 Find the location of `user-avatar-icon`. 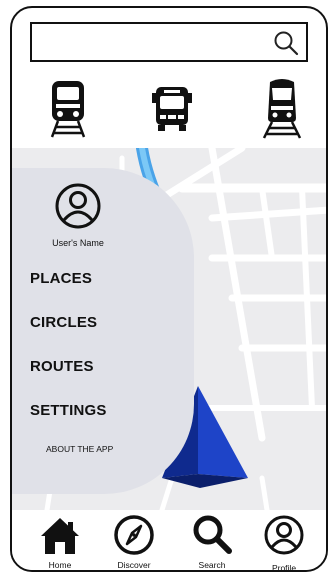

user-avatar-icon is located at coordinates (78, 206).